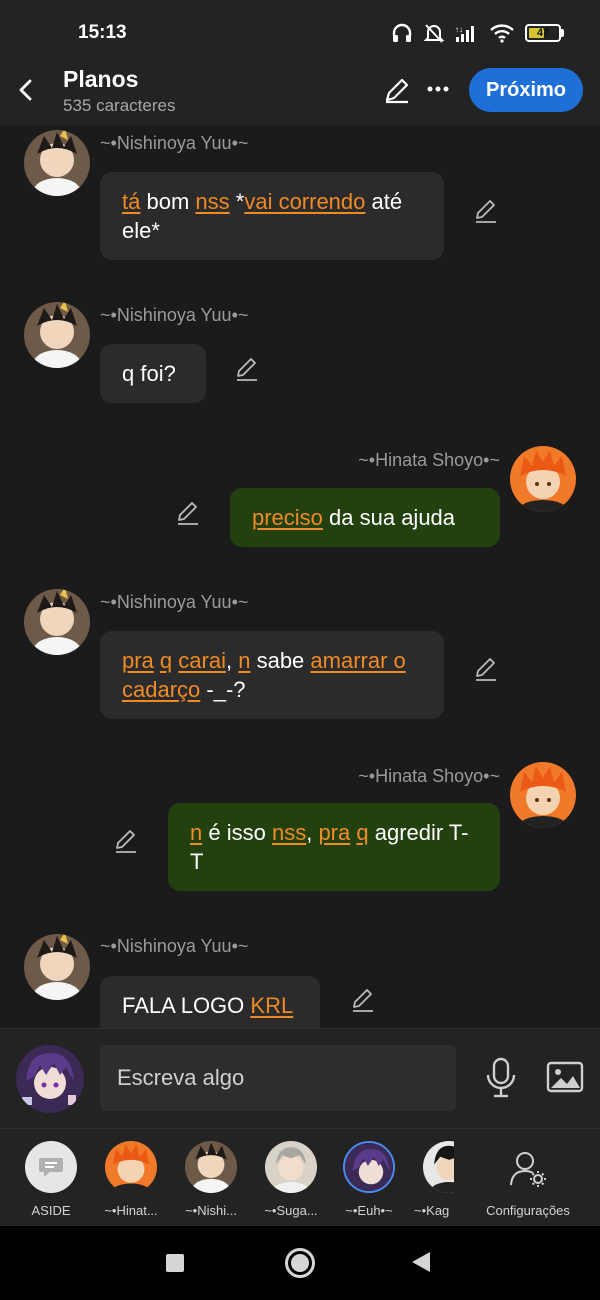 This screenshot has height=1300, width=600. I want to click on character-kageyama: ~•Kag, so click(432, 1184).